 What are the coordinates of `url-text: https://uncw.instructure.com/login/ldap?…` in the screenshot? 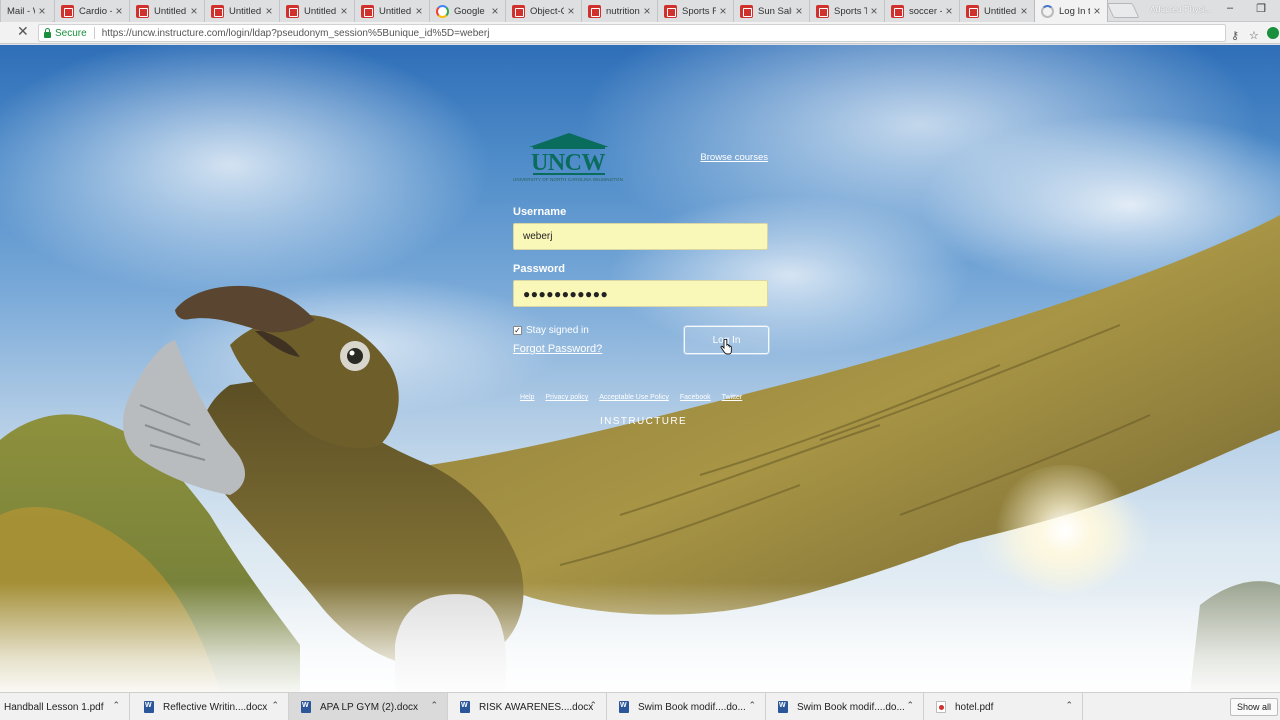 It's located at (296, 33).